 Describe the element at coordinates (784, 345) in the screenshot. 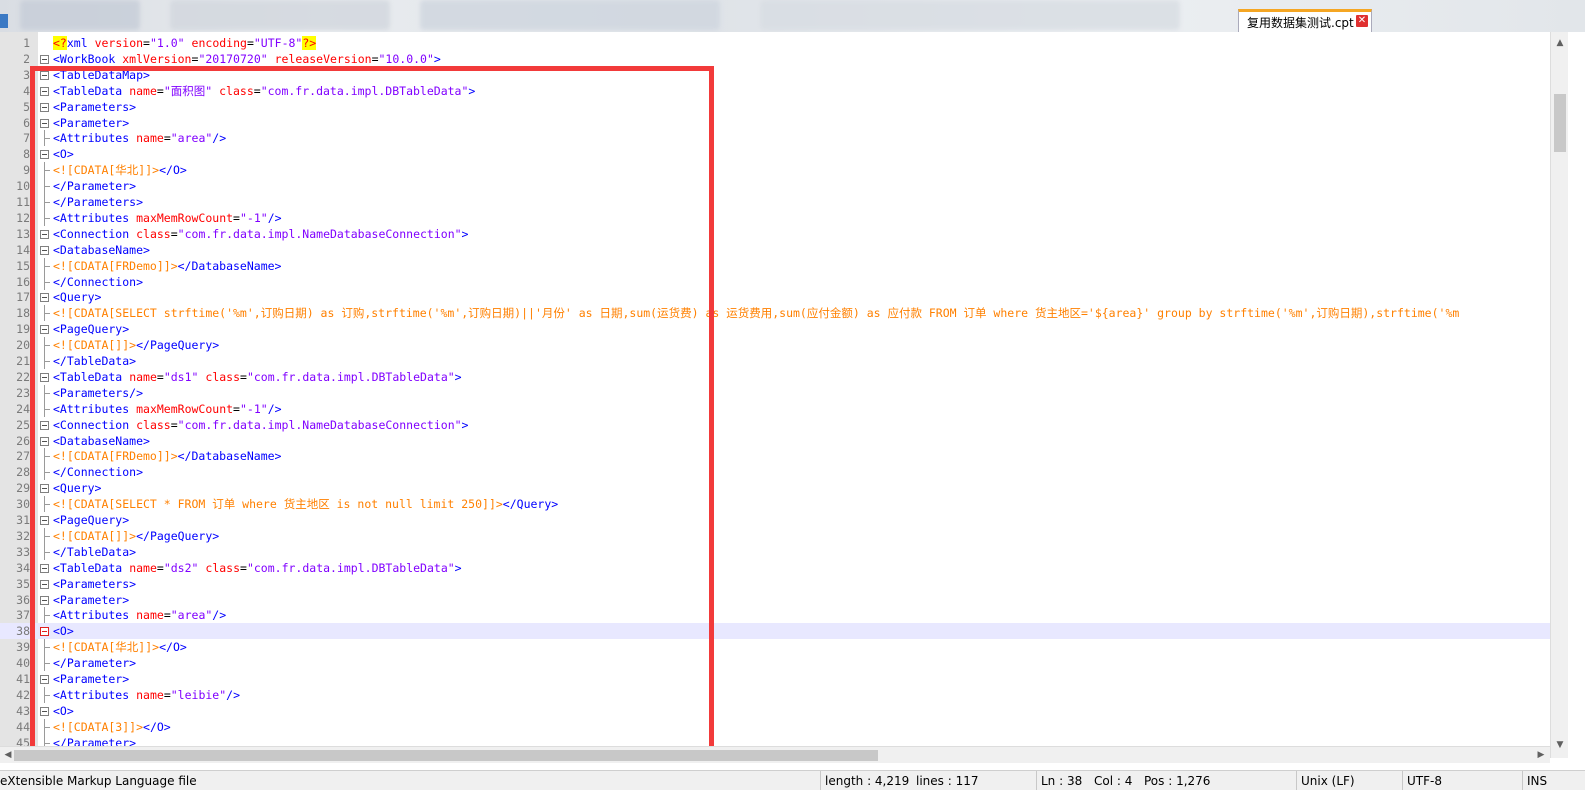

I see `code-line: 20 <![CDATA[]]></PageQuery>` at that location.